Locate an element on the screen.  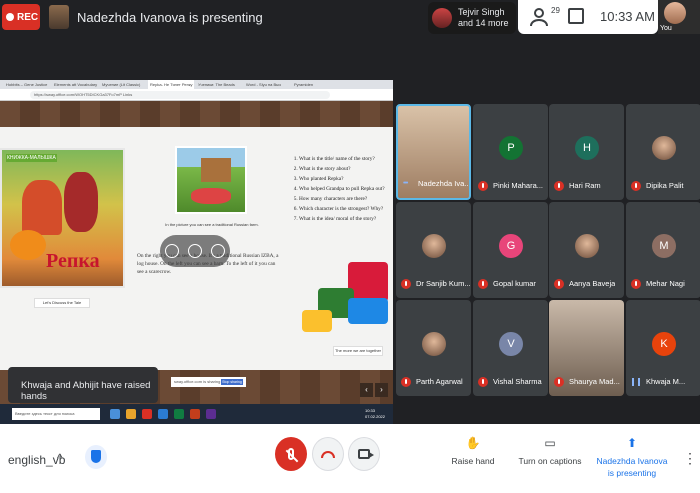
slide-nav: ‹ › is located at coordinates (375, 390).